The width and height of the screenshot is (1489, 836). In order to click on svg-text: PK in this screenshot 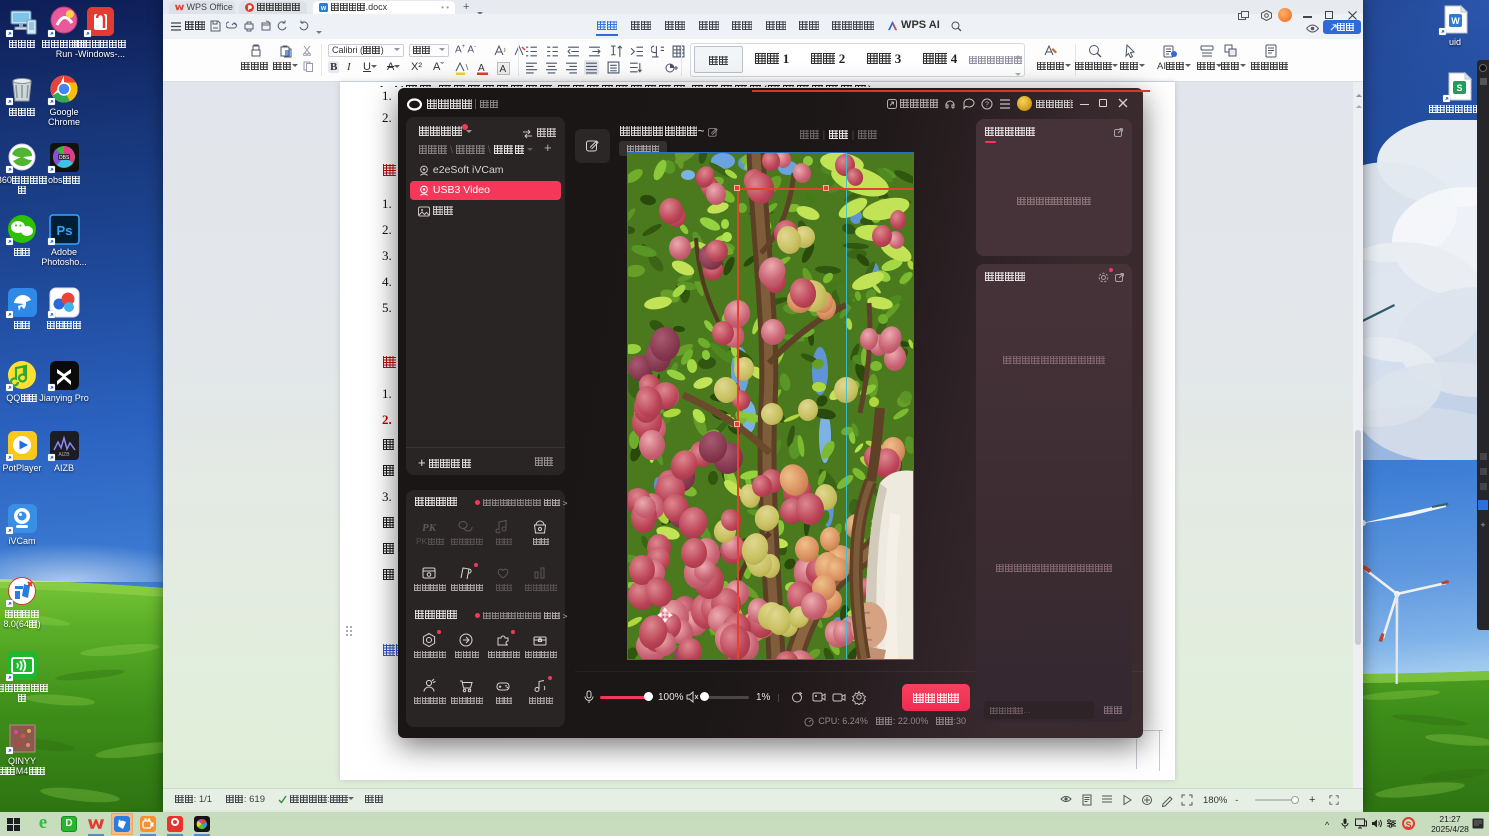, I will do `click(429, 528)`.